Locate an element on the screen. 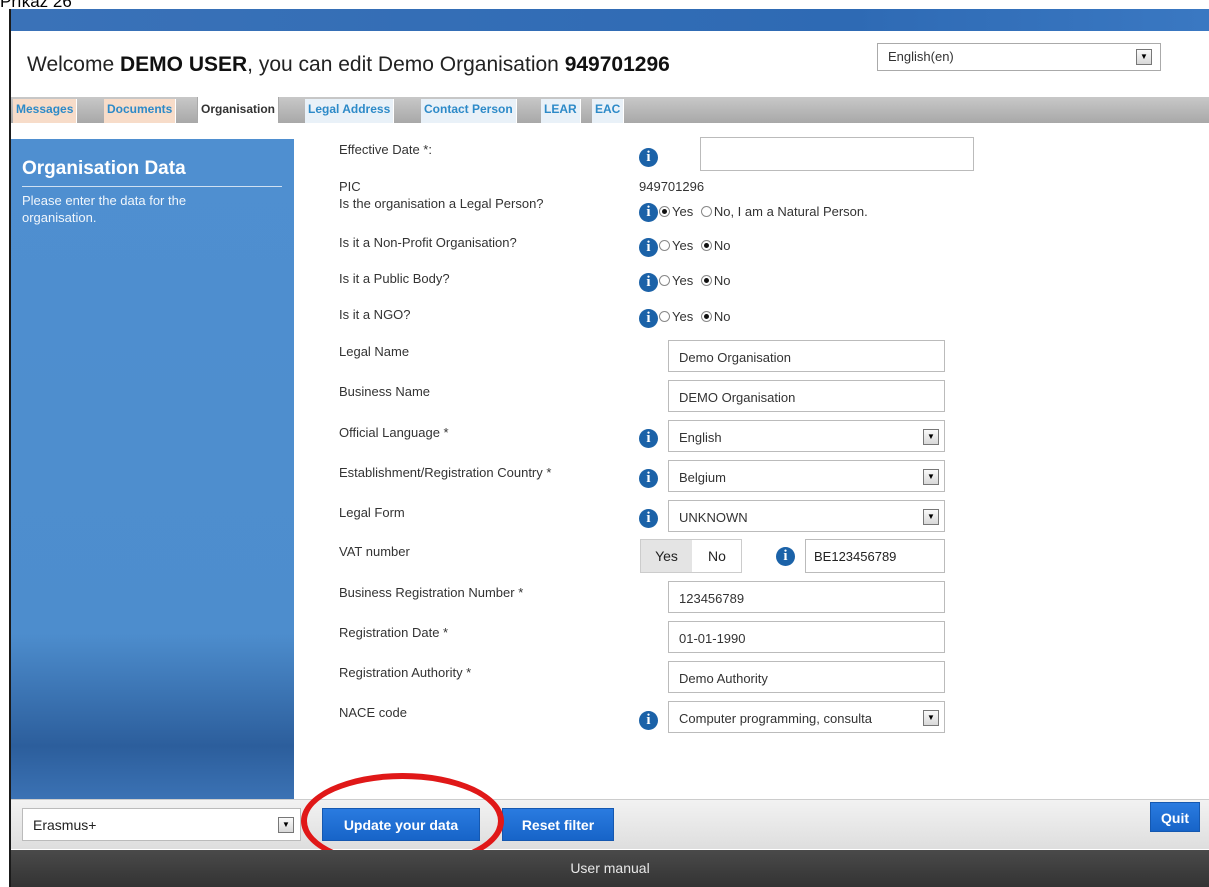 The image size is (1209, 887). business-reg-number-value: 123456789 is located at coordinates (712, 598).